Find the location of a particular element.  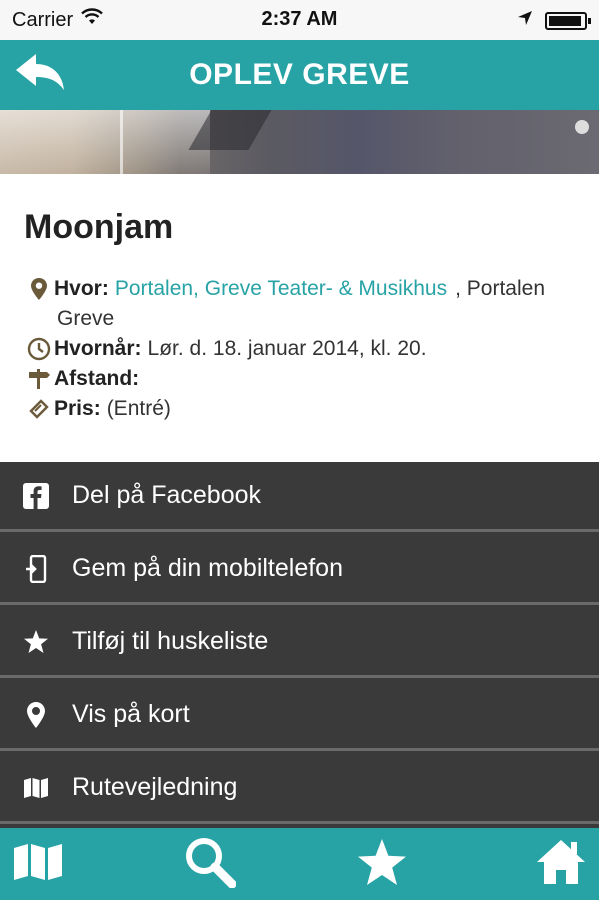

price-value: (Entré) is located at coordinates (138, 408).